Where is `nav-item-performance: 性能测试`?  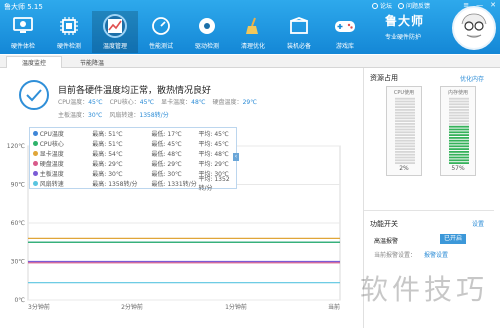 nav-item-performance: 性能测试 is located at coordinates (161, 32).